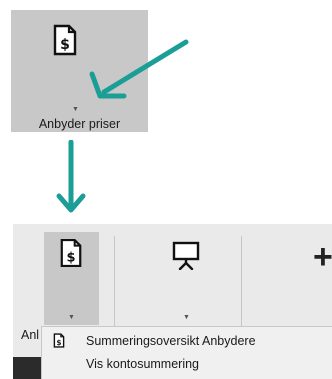  Describe the element at coordinates (71, 176) in the screenshot. I see `annotation-arrow-down` at that location.